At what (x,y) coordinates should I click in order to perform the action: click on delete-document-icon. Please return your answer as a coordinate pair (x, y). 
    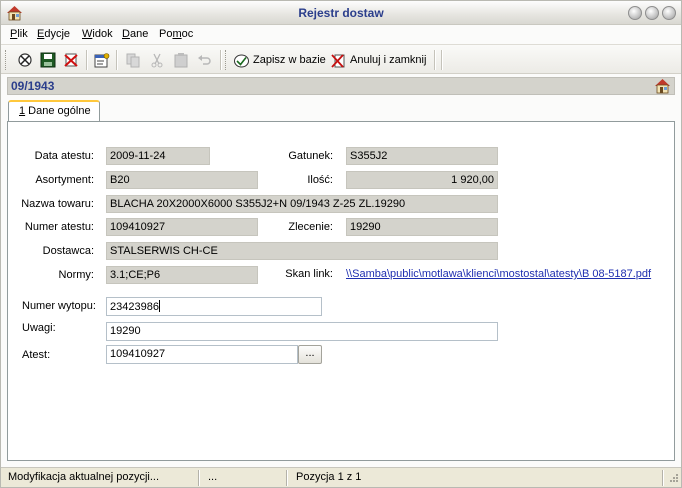
    Looking at the image, I should click on (71, 60).